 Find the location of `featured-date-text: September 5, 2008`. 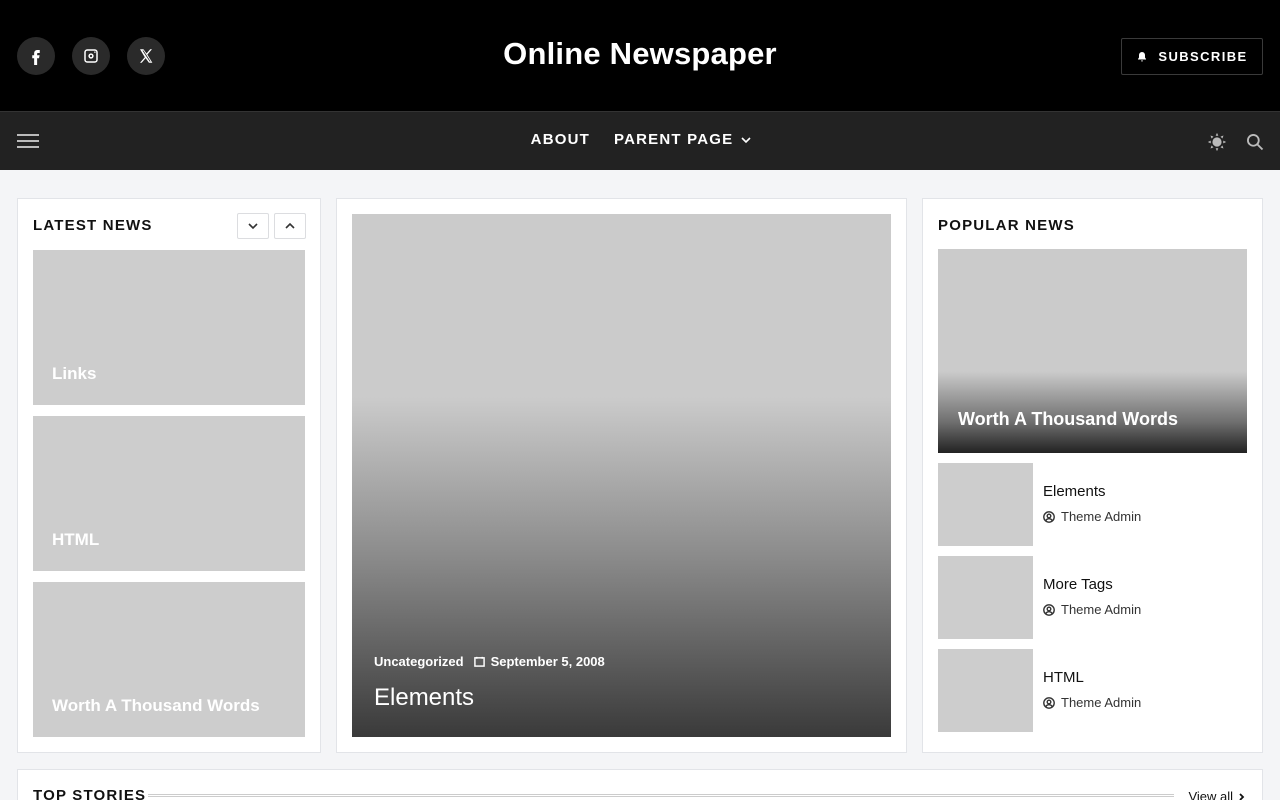

featured-date-text: September 5, 2008 is located at coordinates (547, 661).